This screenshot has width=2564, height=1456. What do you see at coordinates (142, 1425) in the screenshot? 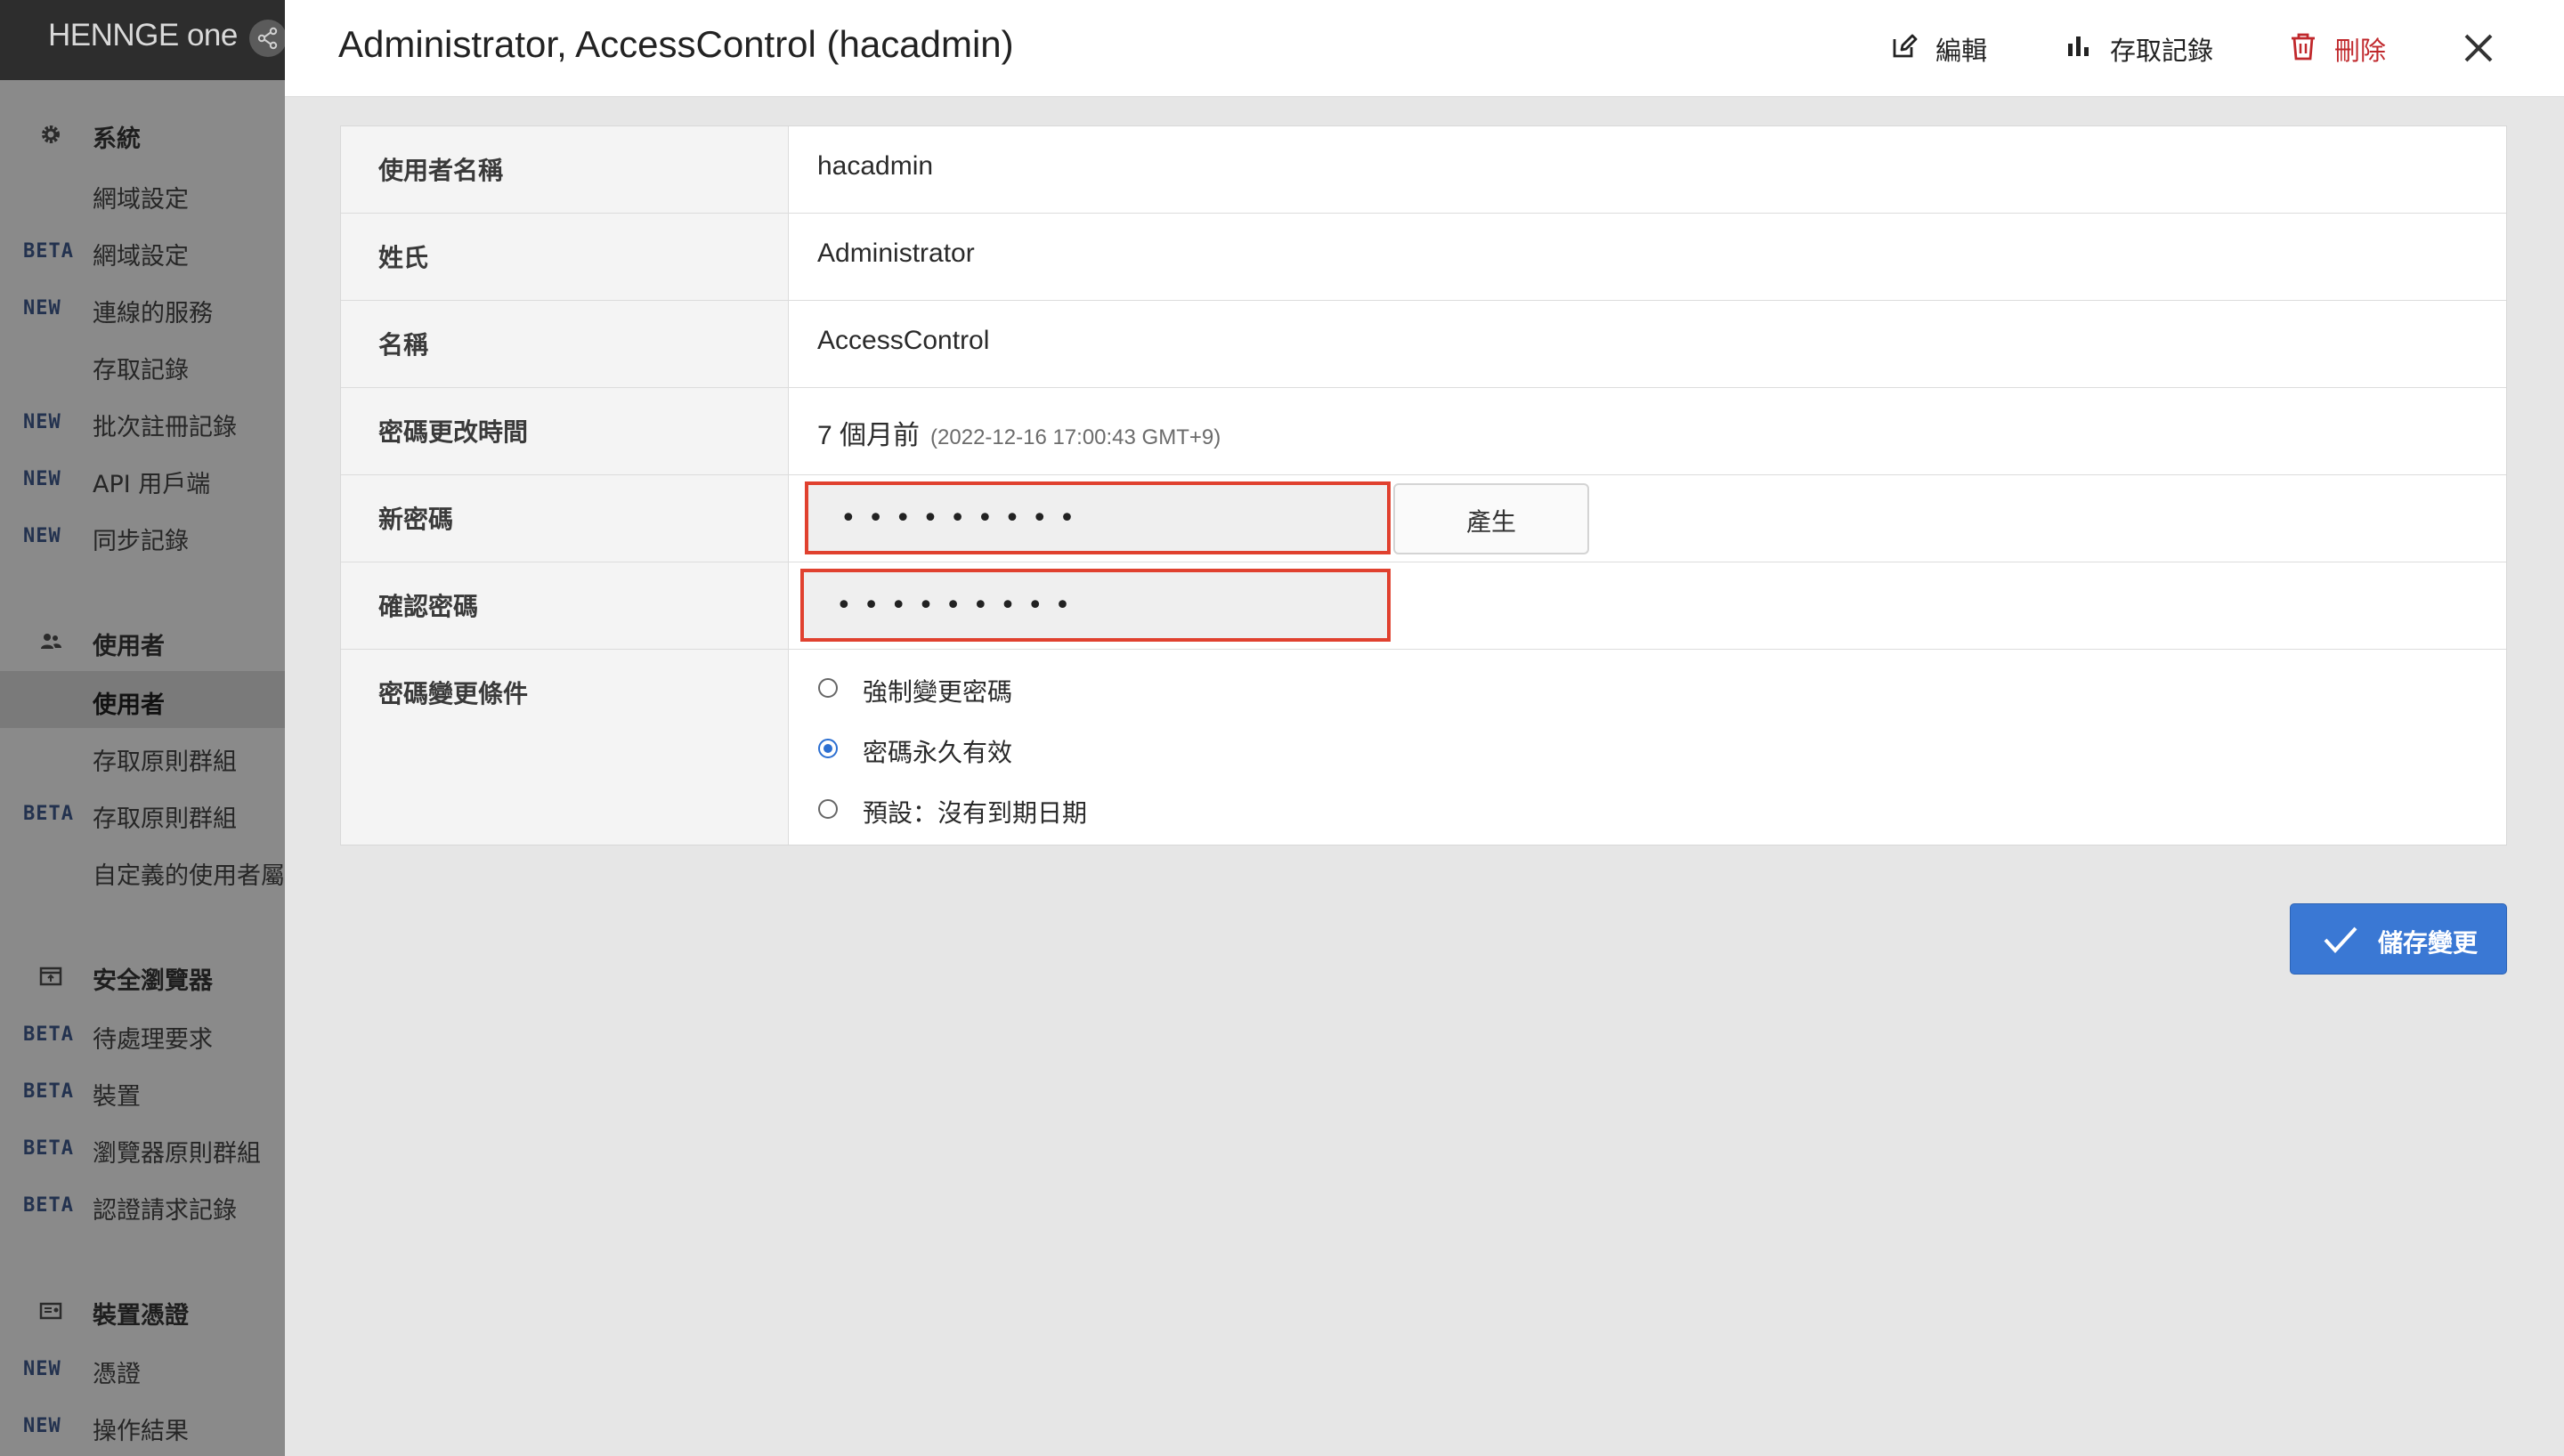
I see `sidebar-item-operation-results: NEW 操作結果` at bounding box center [142, 1425].